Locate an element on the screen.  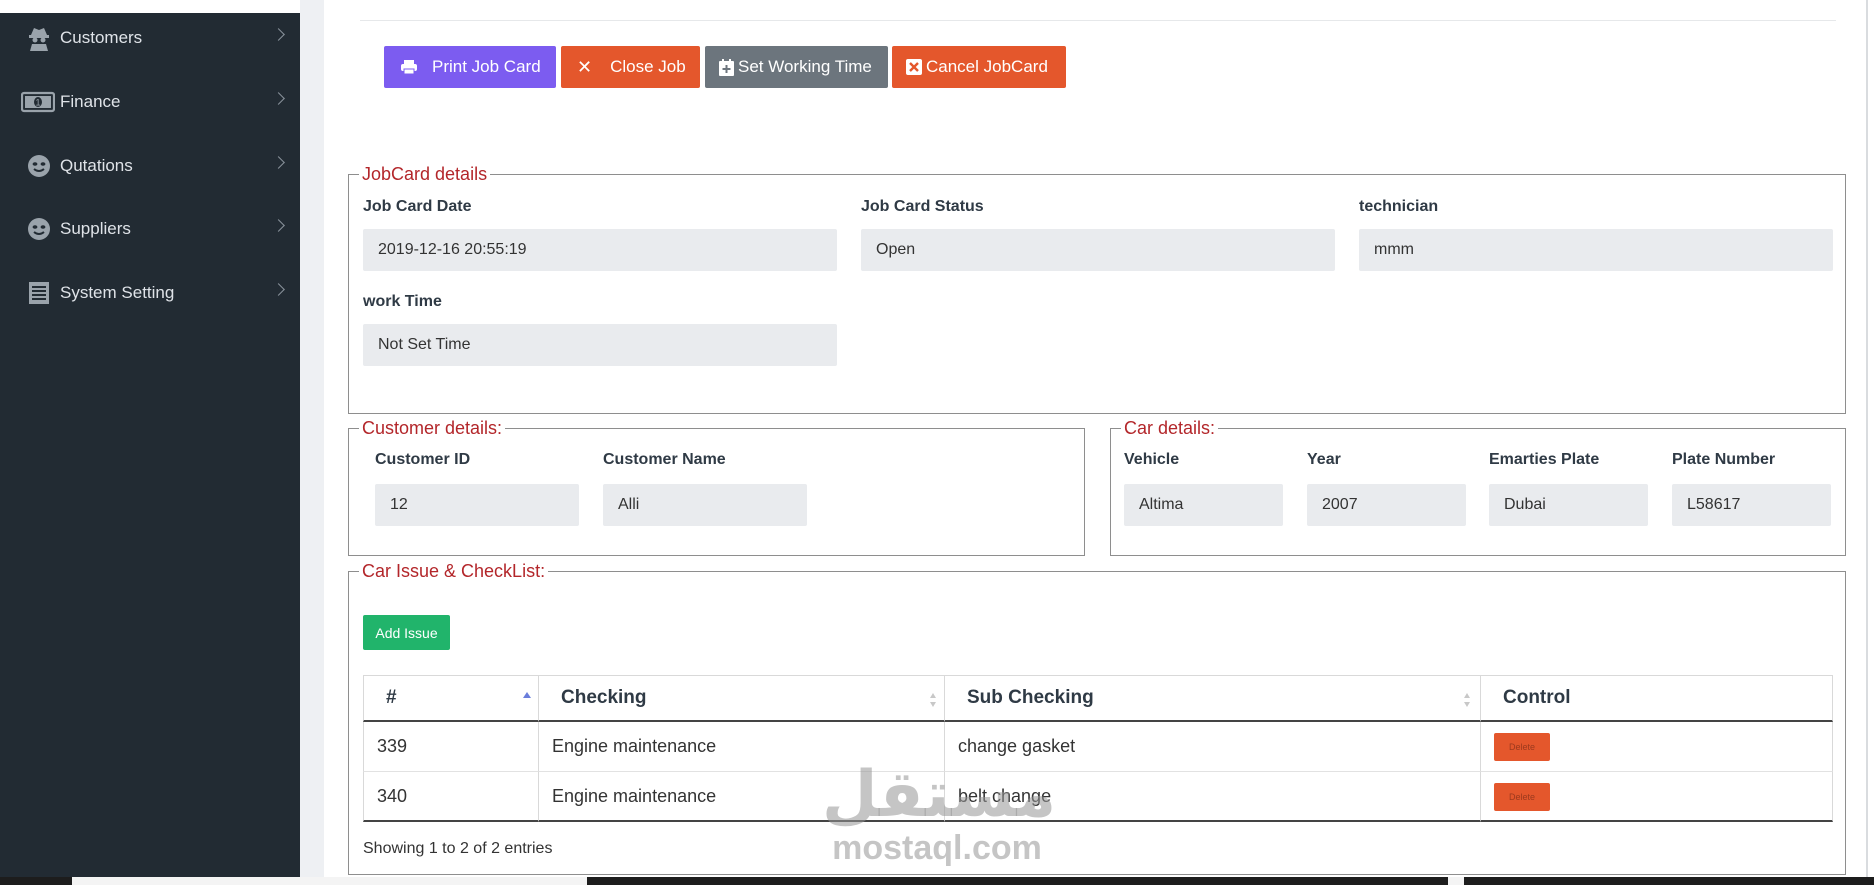
work-time-label: work Time is located at coordinates (402, 301).